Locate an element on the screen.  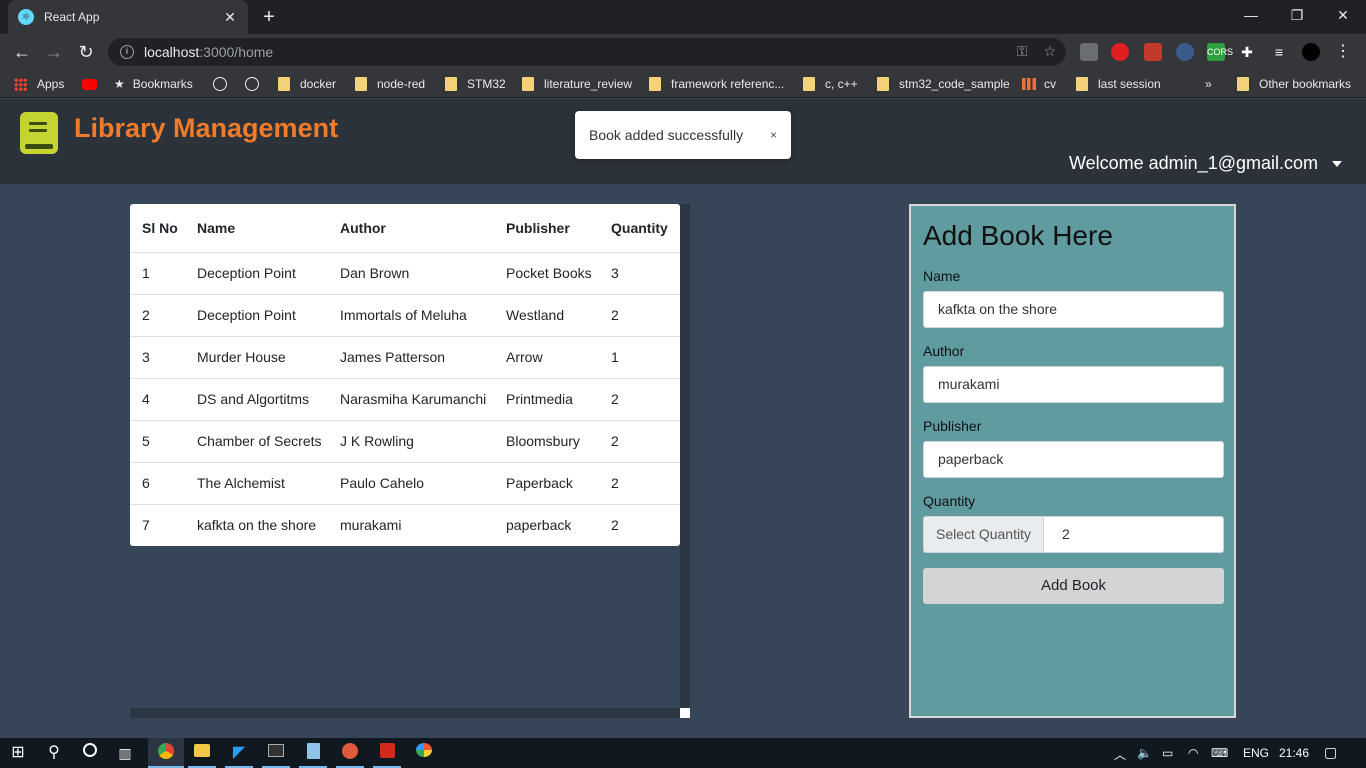
youtube-bookmark is located at coordinates (89, 84).